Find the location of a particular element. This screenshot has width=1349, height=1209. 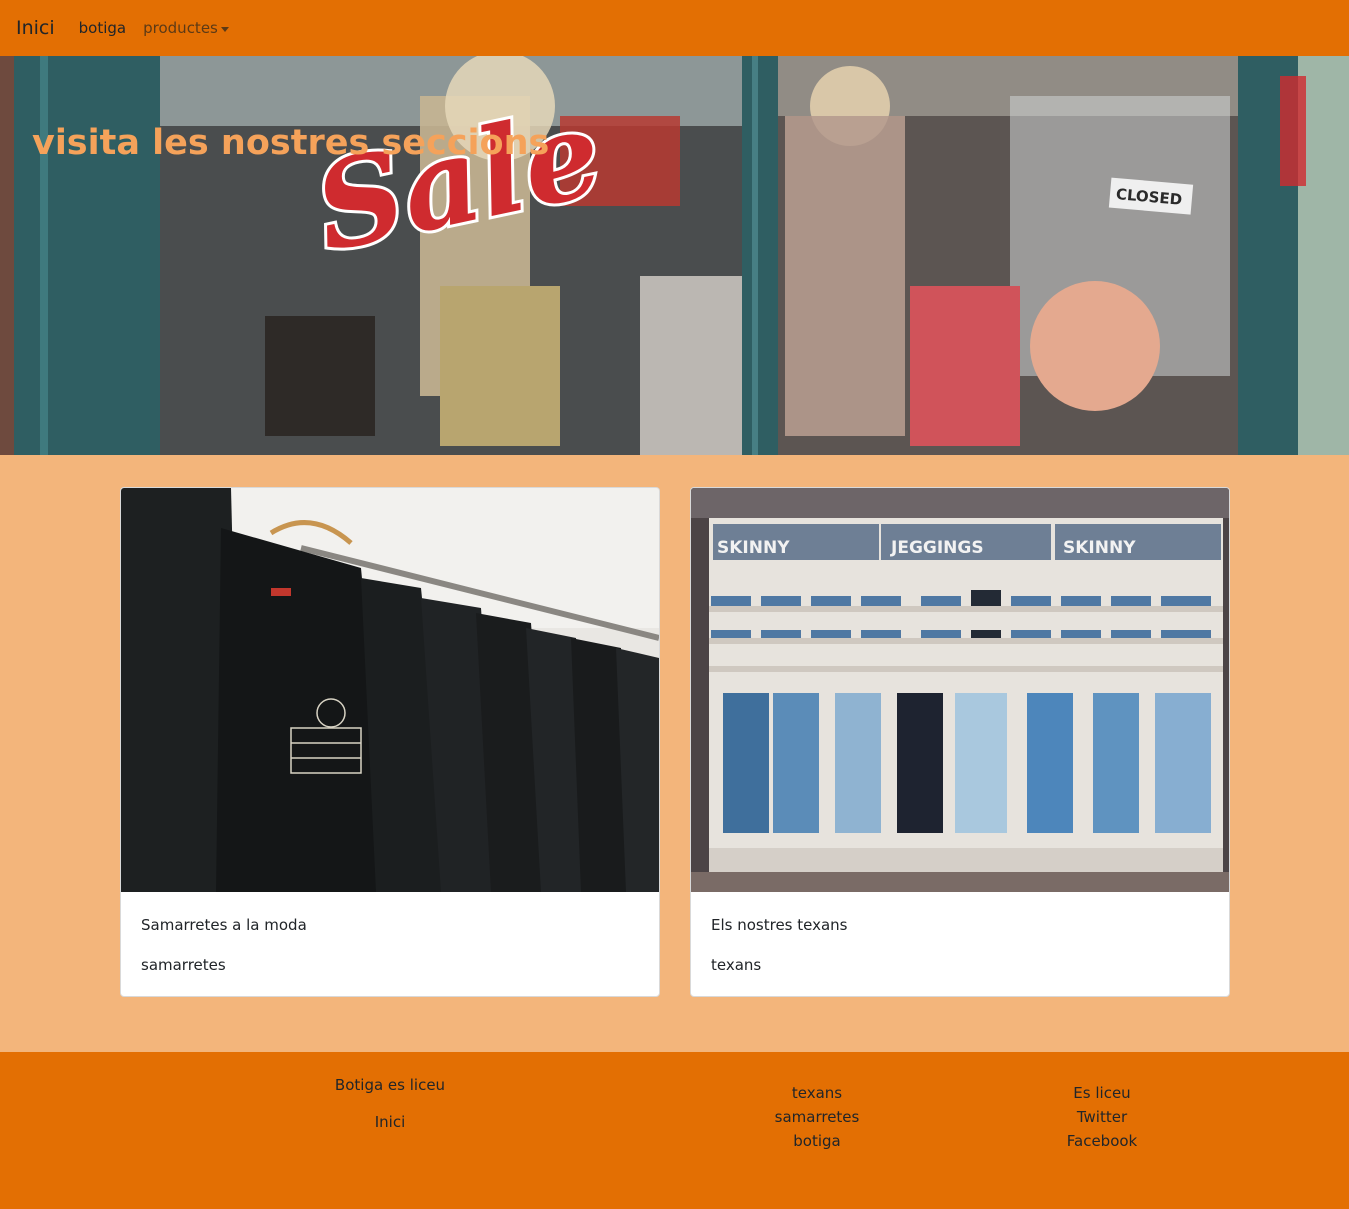

card-link-samarretes: samarretes is located at coordinates (183, 965).